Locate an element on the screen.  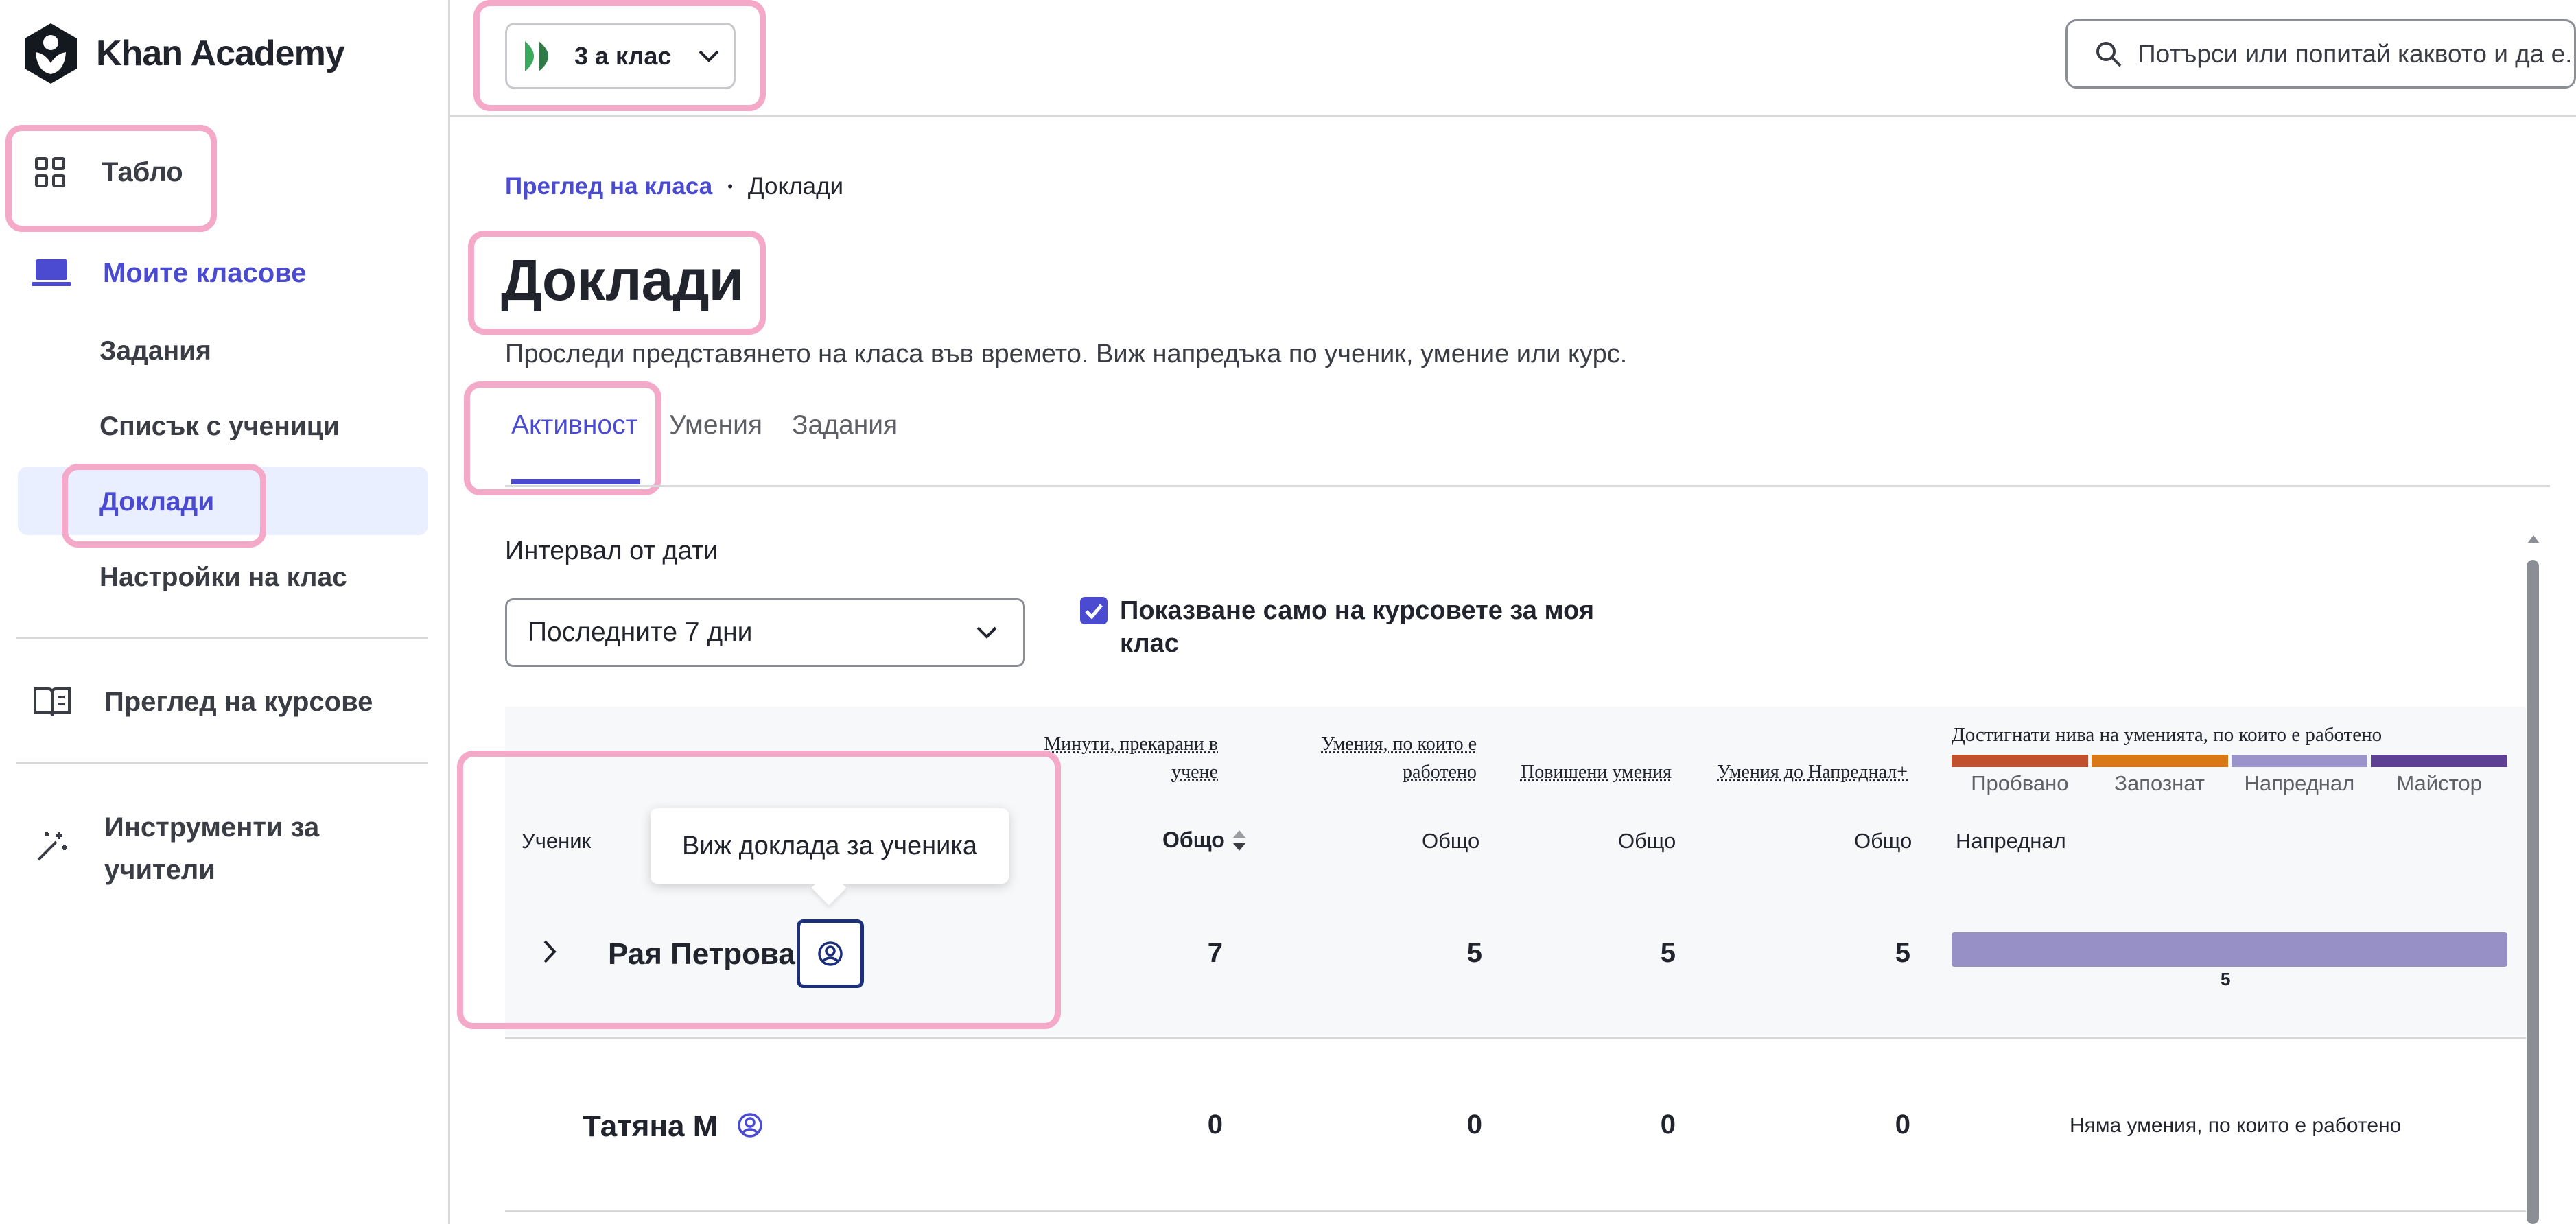
col-header-minutes: Минути, прекарани в учене is located at coordinates (1082, 758).